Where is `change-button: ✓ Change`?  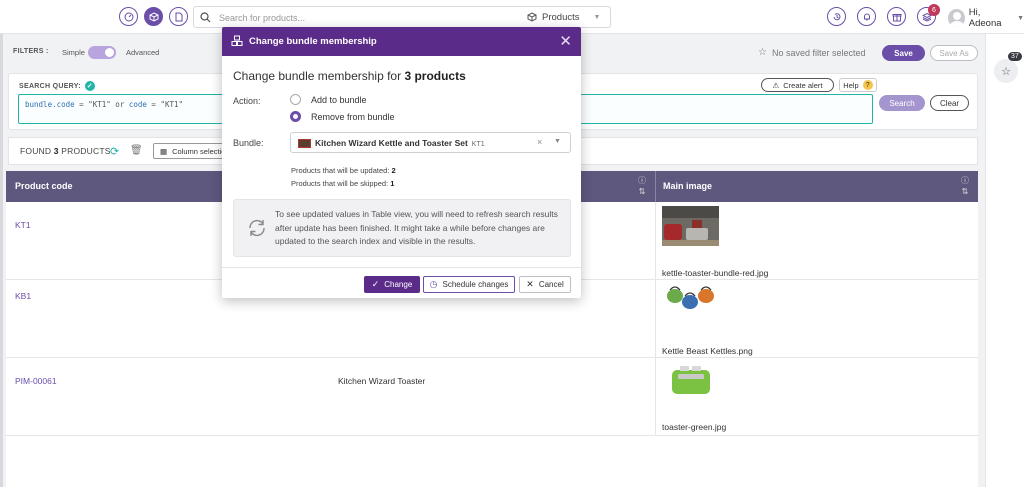 change-button: ✓ Change is located at coordinates (392, 284).